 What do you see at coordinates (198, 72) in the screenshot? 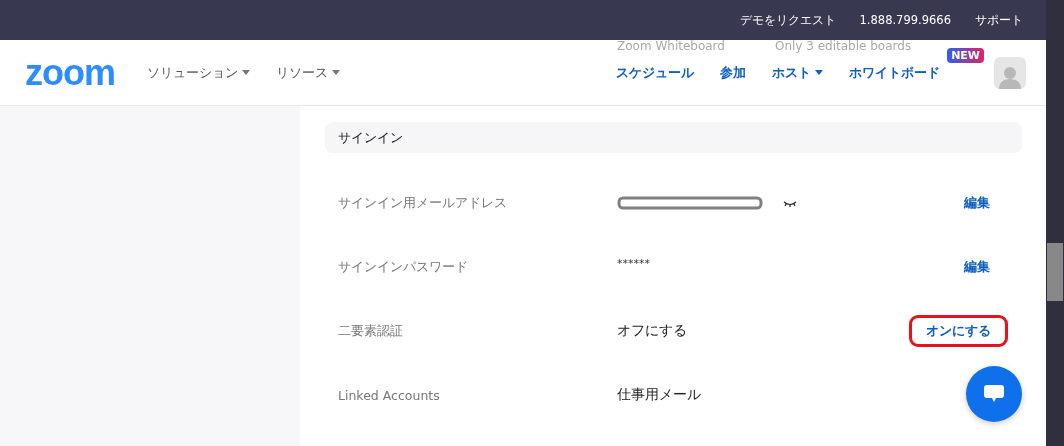
I see `nav-menu: ソリューション` at bounding box center [198, 72].